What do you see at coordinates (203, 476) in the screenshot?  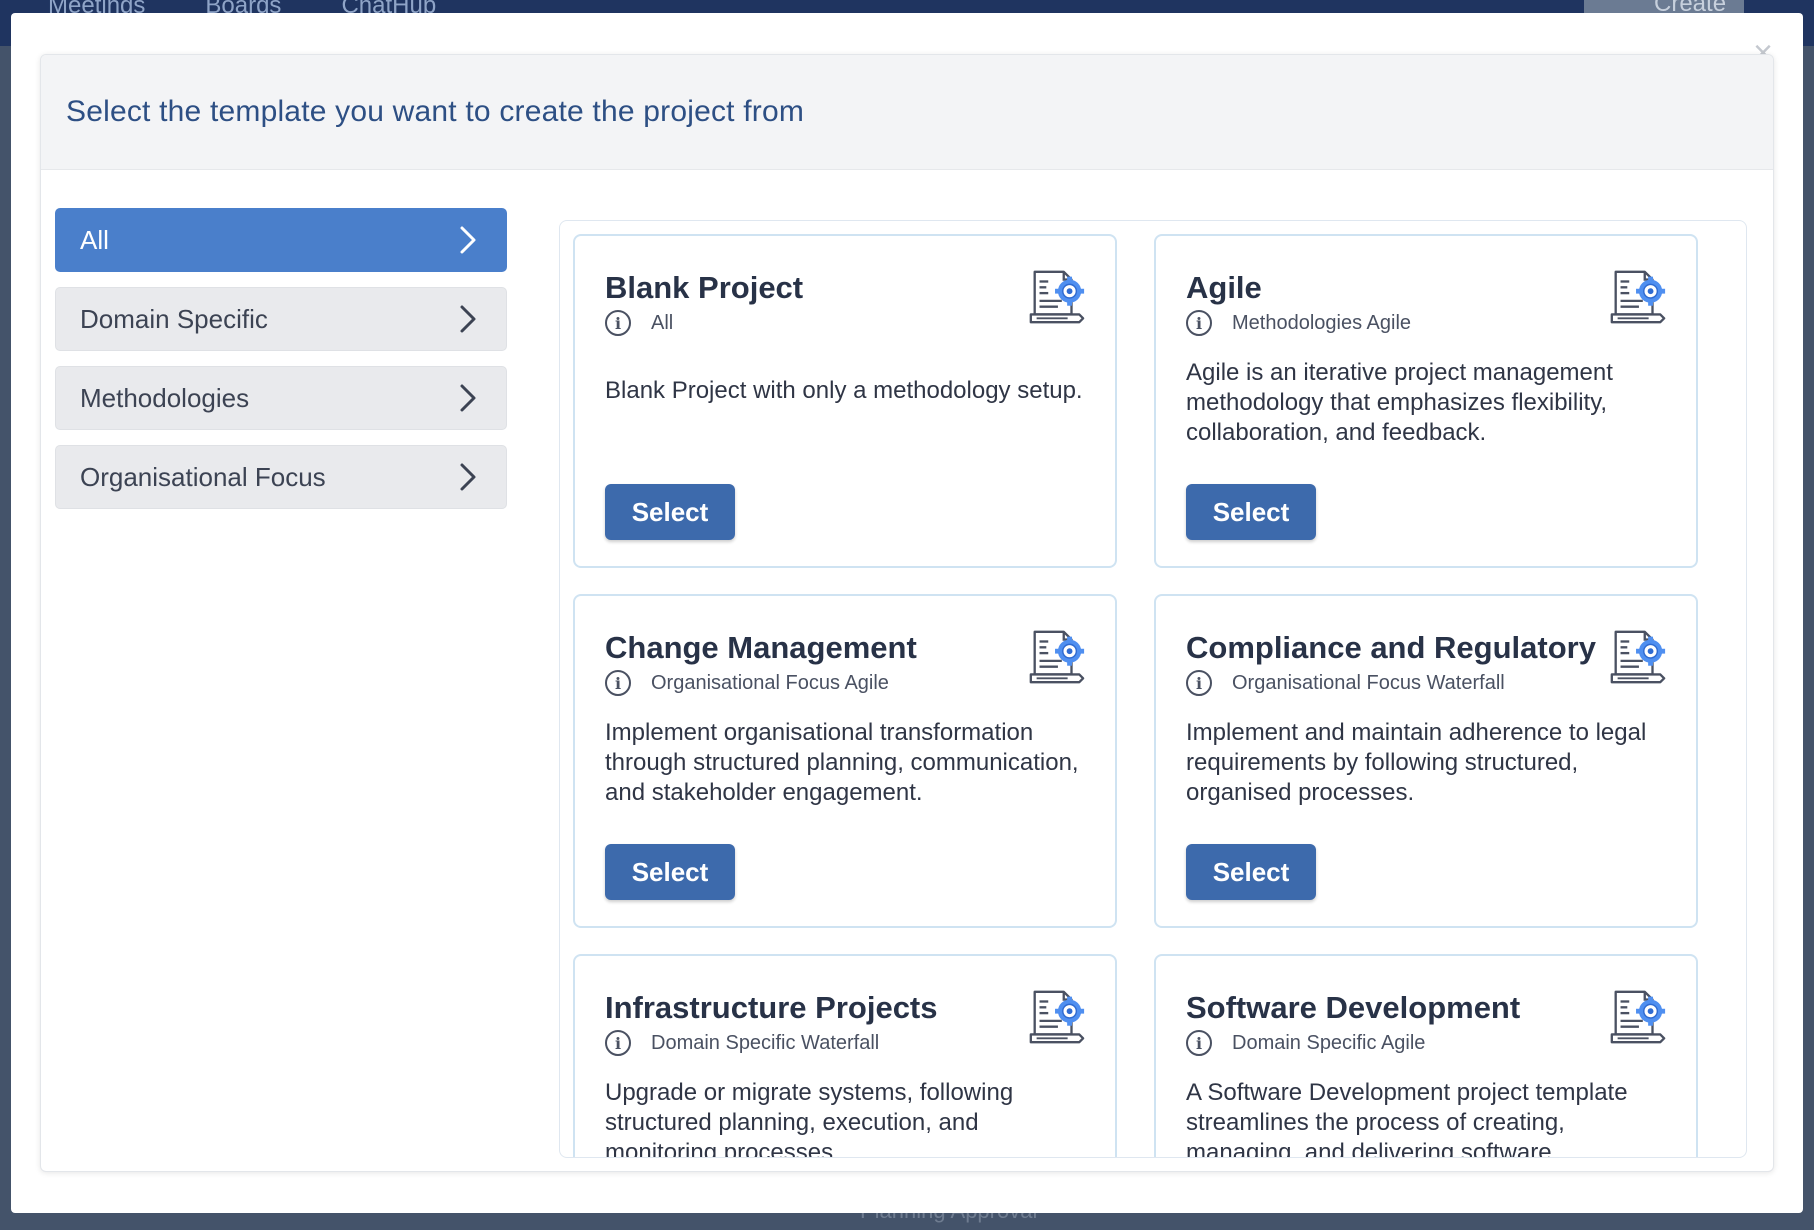 I see `category-label: Organisational Focus` at bounding box center [203, 476].